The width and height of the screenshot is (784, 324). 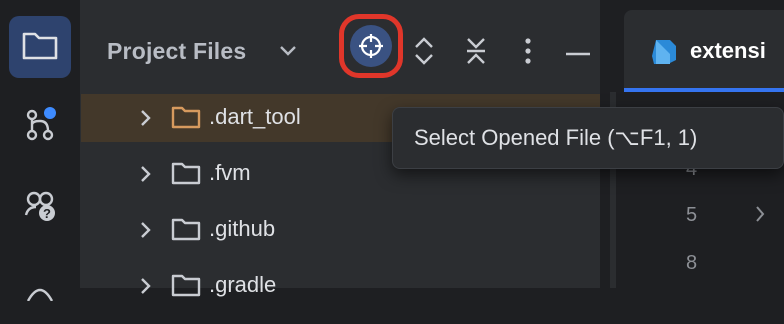 What do you see at coordinates (242, 228) in the screenshot?
I see `tree-item-label: .github` at bounding box center [242, 228].